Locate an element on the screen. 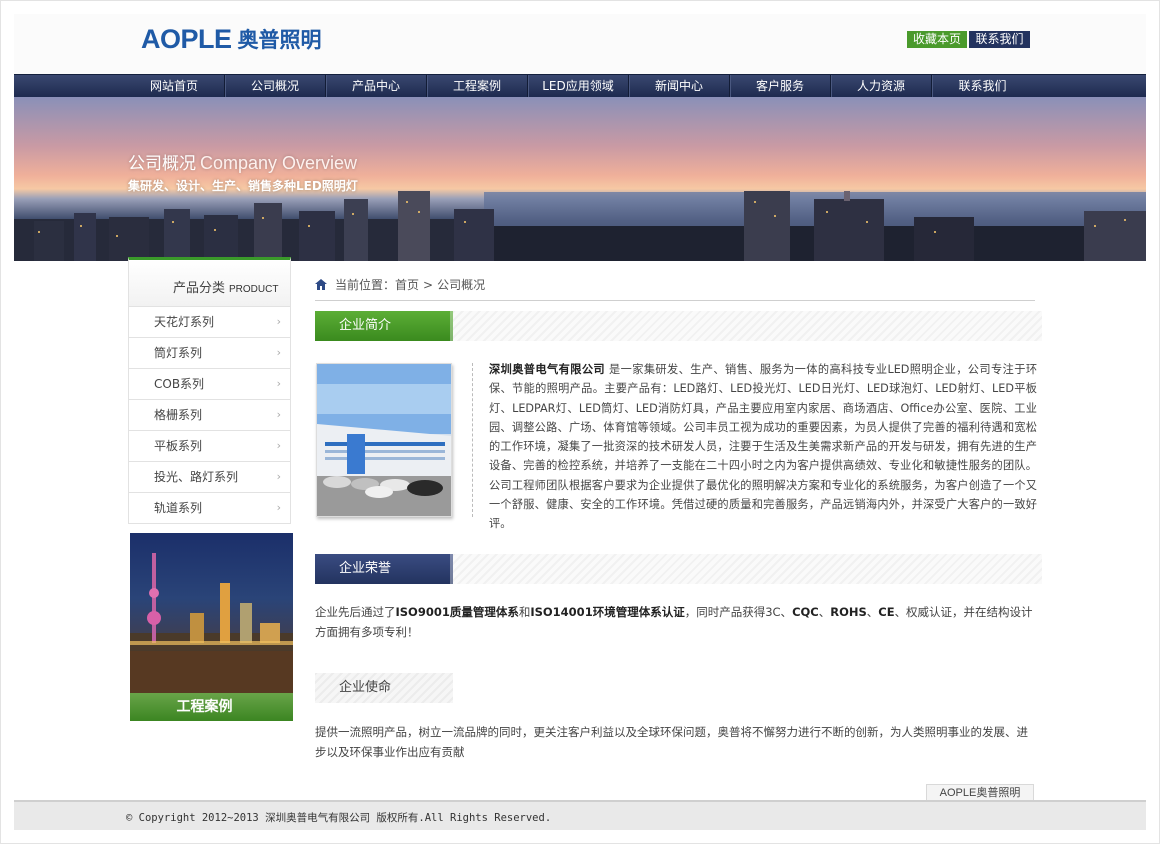 The image size is (1160, 844). intro-section-header: 企业简介 is located at coordinates (678, 326).